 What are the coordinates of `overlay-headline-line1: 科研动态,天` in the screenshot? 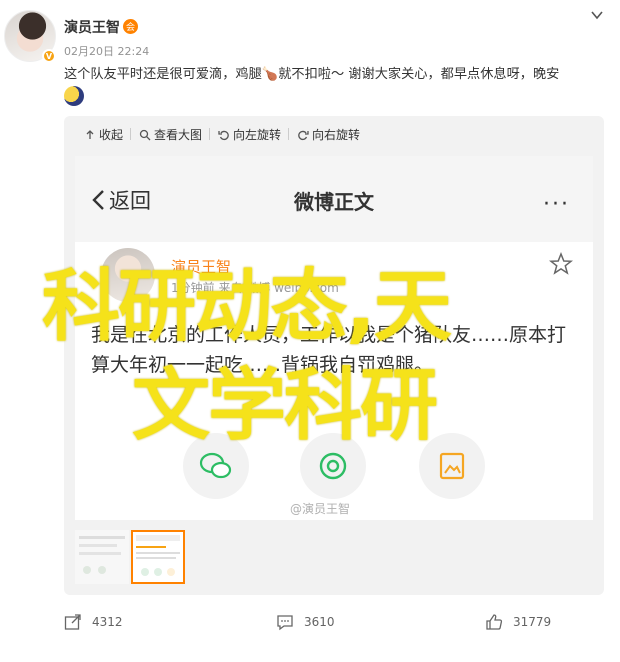 It's located at (247, 307).